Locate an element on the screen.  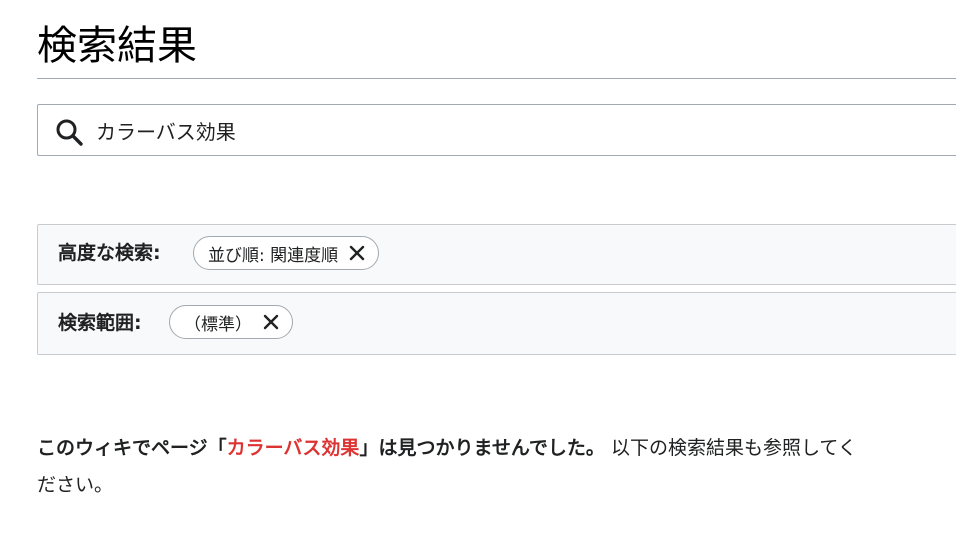
message-suffix: 」は見つかりませんでした。 is located at coordinates (482, 448).